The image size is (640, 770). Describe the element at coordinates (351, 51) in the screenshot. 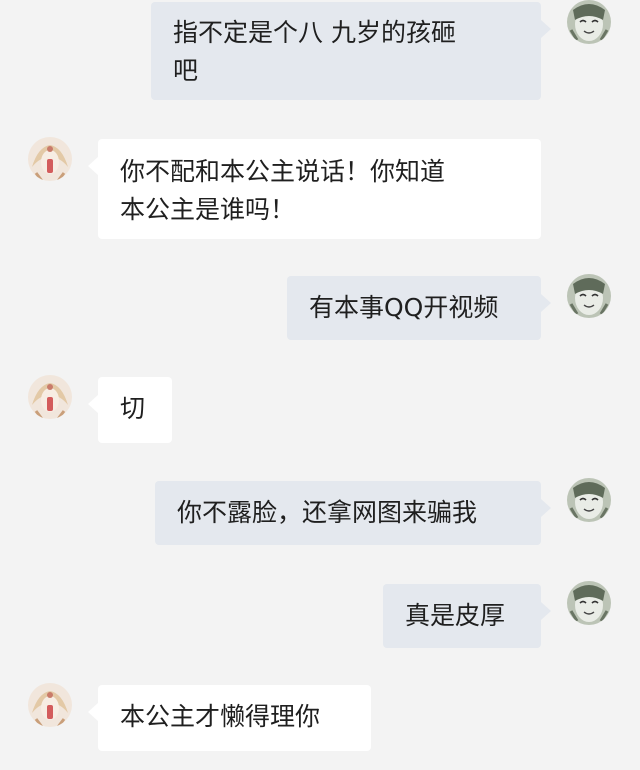

I see `message-bubble-sent: 指不定是个八 九岁的孩砸 吧` at that location.